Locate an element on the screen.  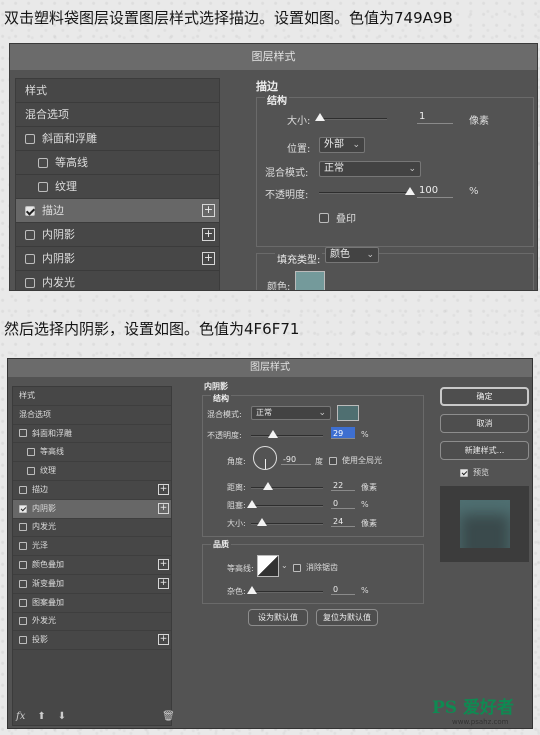
style-list-item: 光泽 is located at coordinates (92, 547).